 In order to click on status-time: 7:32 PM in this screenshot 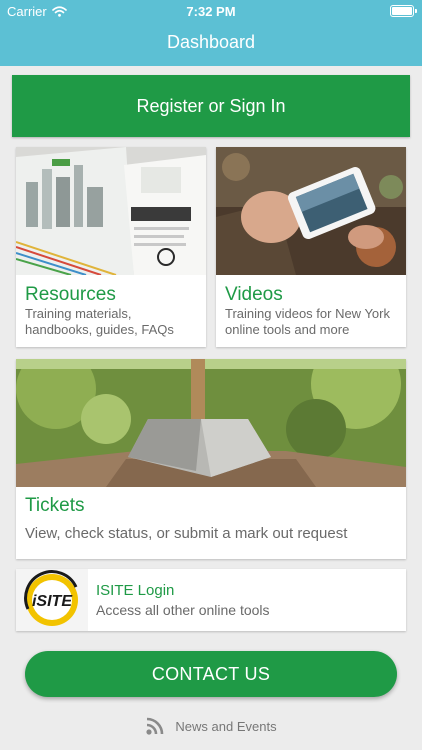, I will do `click(211, 11)`.